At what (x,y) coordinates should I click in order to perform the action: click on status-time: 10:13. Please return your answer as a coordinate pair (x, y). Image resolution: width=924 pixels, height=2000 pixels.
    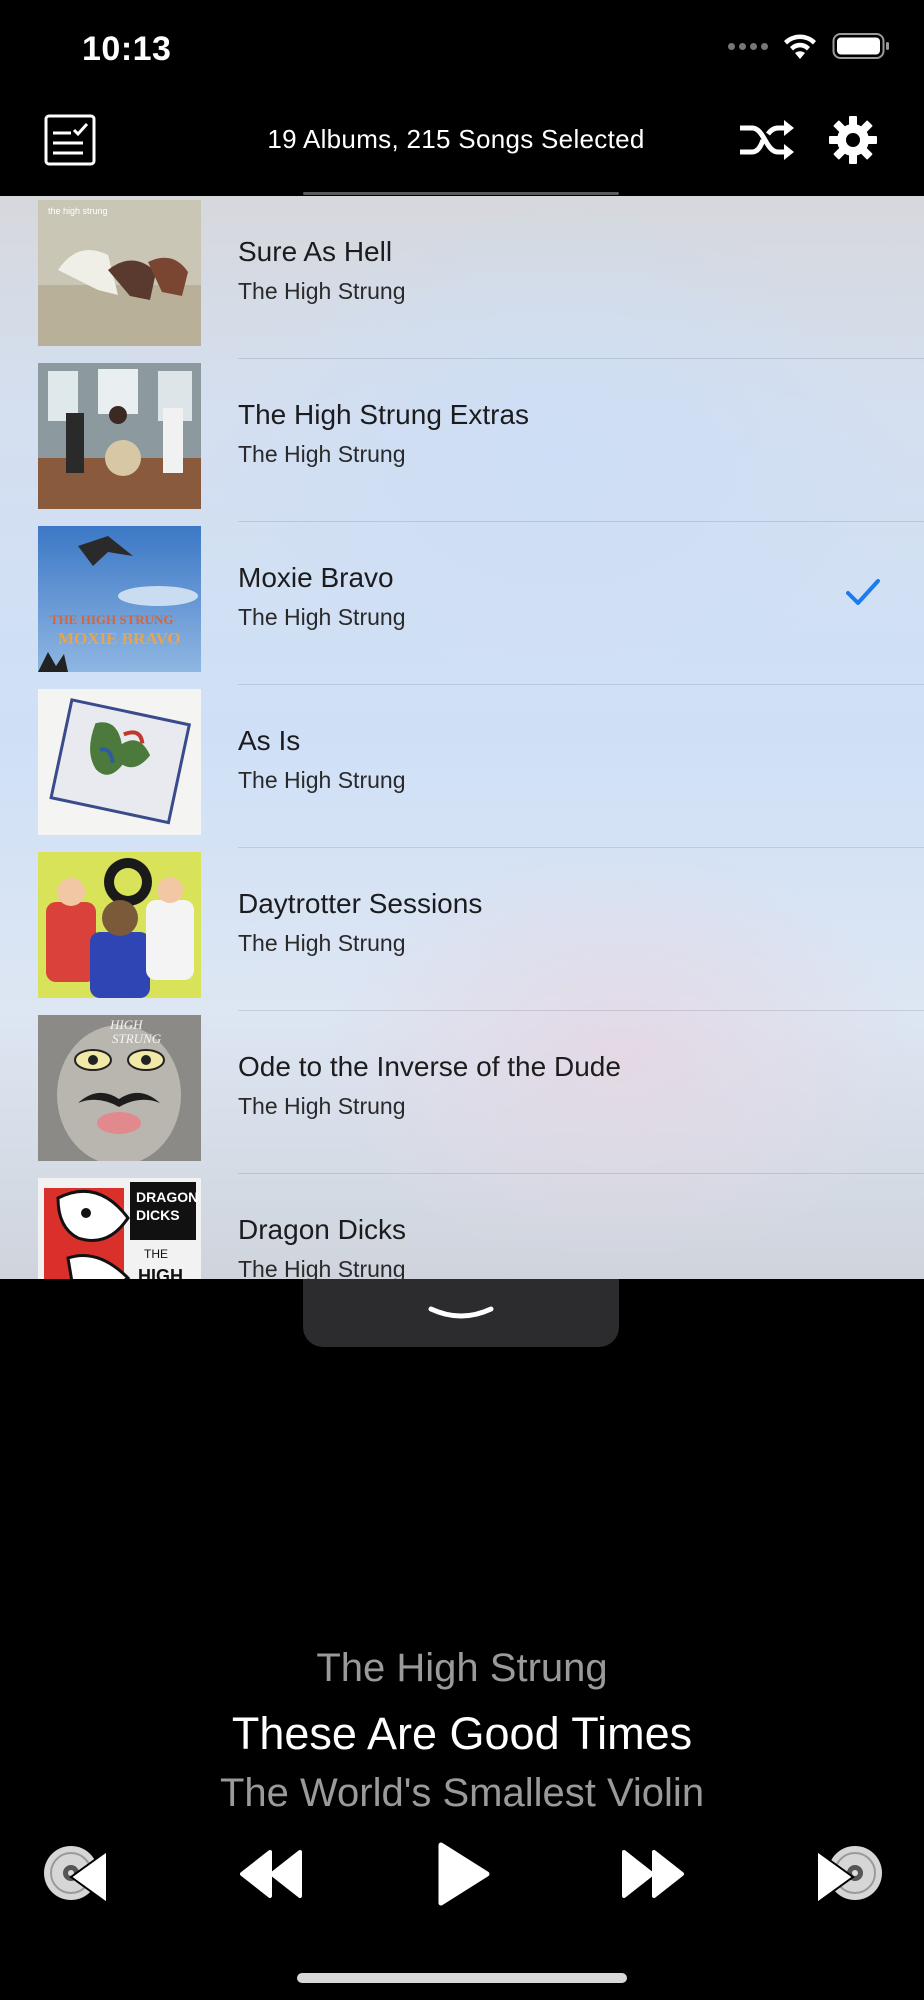
    Looking at the image, I should click on (127, 49).